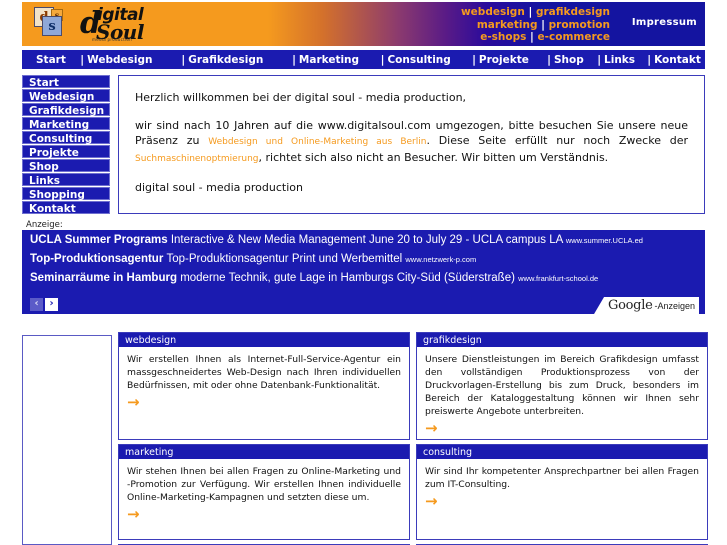 The height and width of the screenshot is (545, 727). Describe the element at coordinates (66, 152) in the screenshot. I see `sidebar-item-projekte: Projekte` at that location.